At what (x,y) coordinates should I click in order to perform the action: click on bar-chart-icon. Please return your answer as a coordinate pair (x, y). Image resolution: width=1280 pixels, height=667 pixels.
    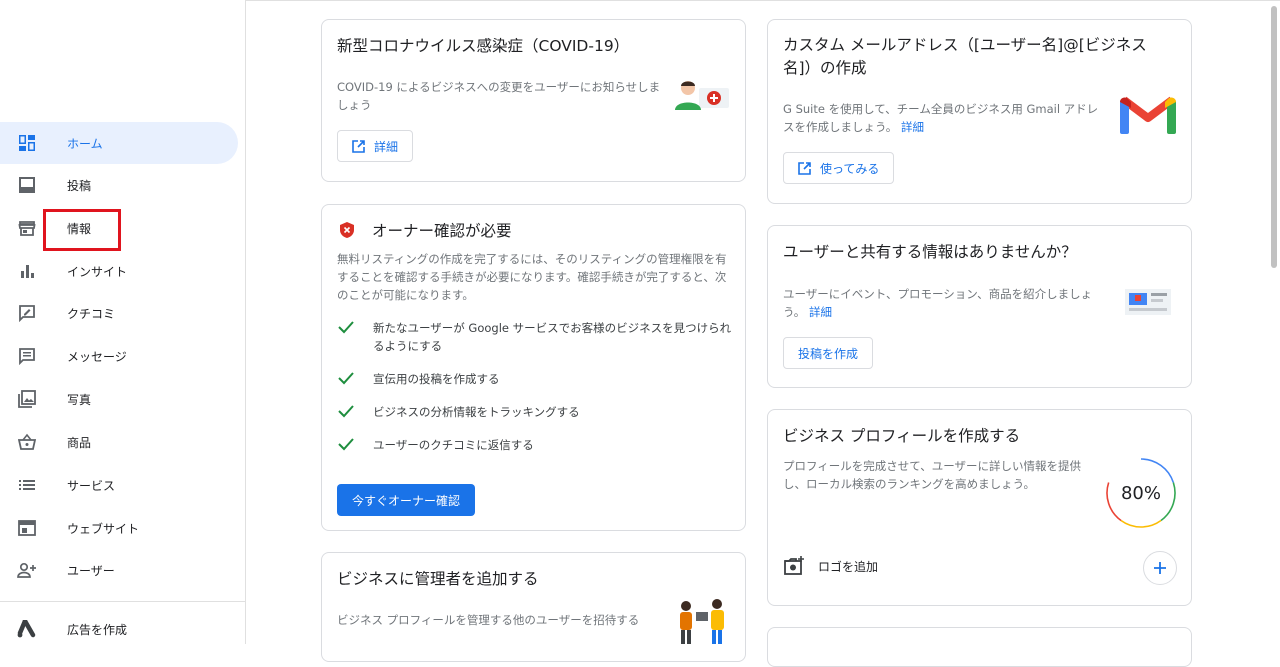
    Looking at the image, I should click on (27, 271).